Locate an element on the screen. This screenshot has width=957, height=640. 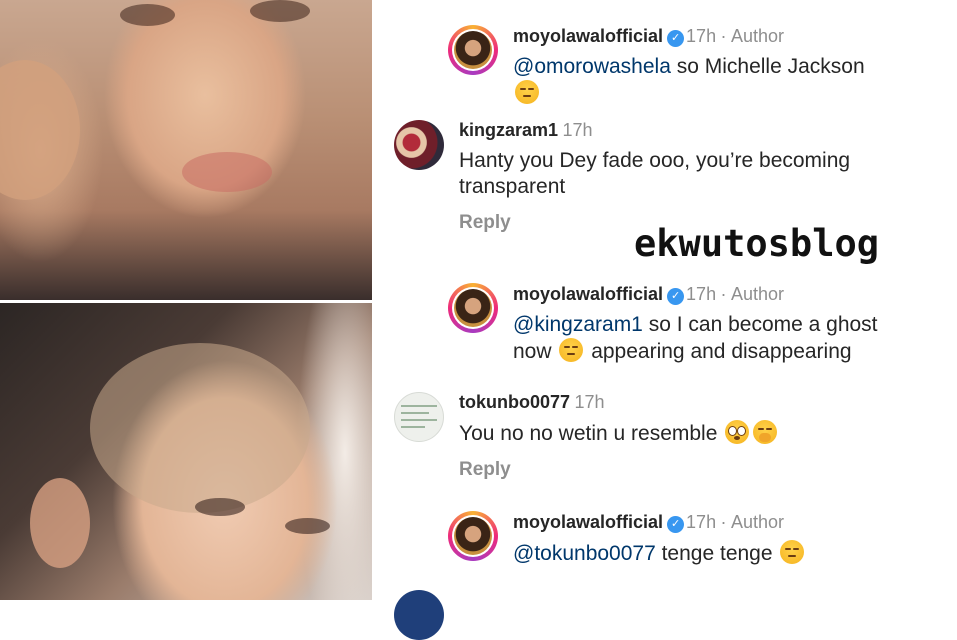
comment-text: @tokunbo0077 tenge tenge is located at coordinates (728, 553).